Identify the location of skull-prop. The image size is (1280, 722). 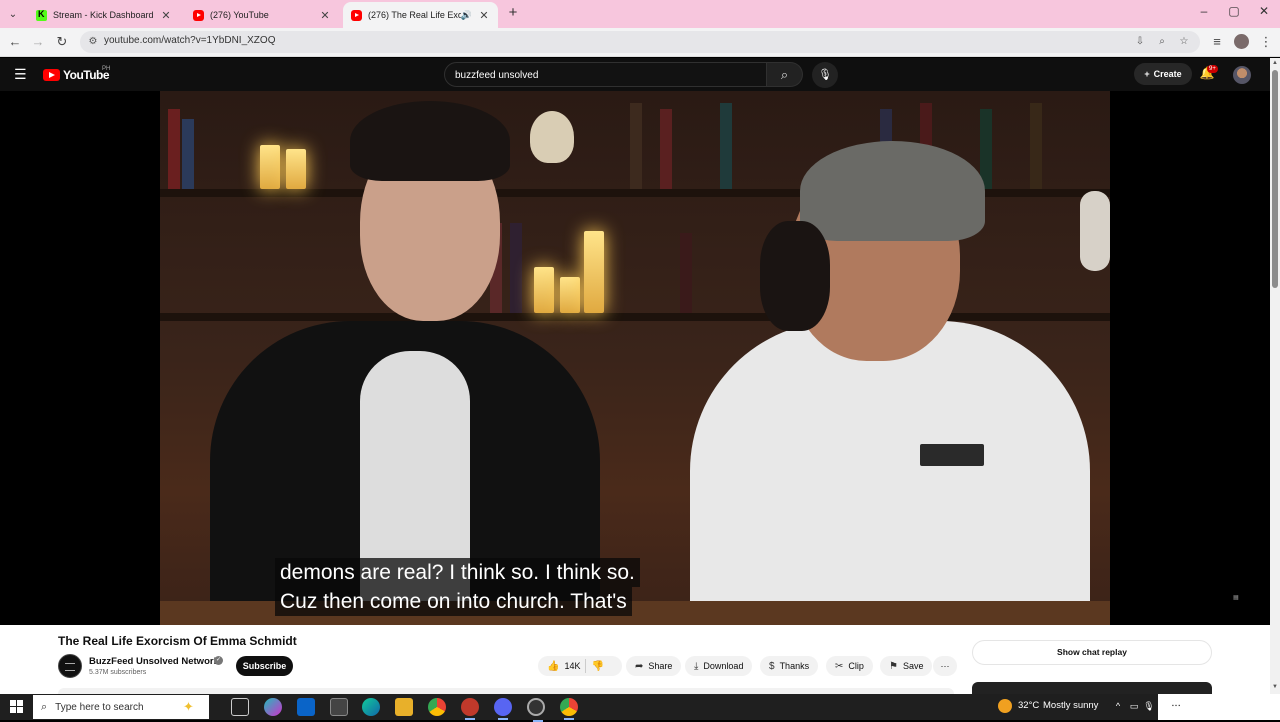
(552, 137).